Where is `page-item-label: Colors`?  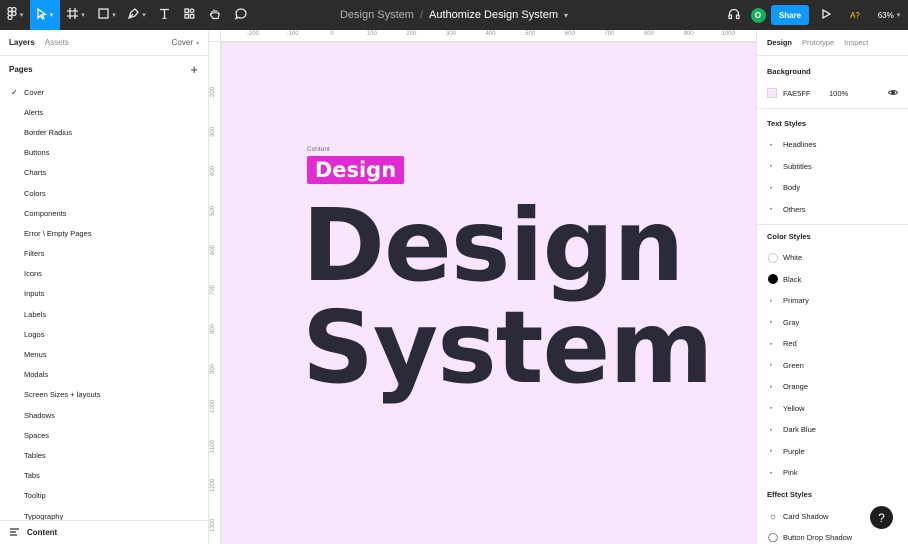
page-item-label: Colors is located at coordinates (35, 193).